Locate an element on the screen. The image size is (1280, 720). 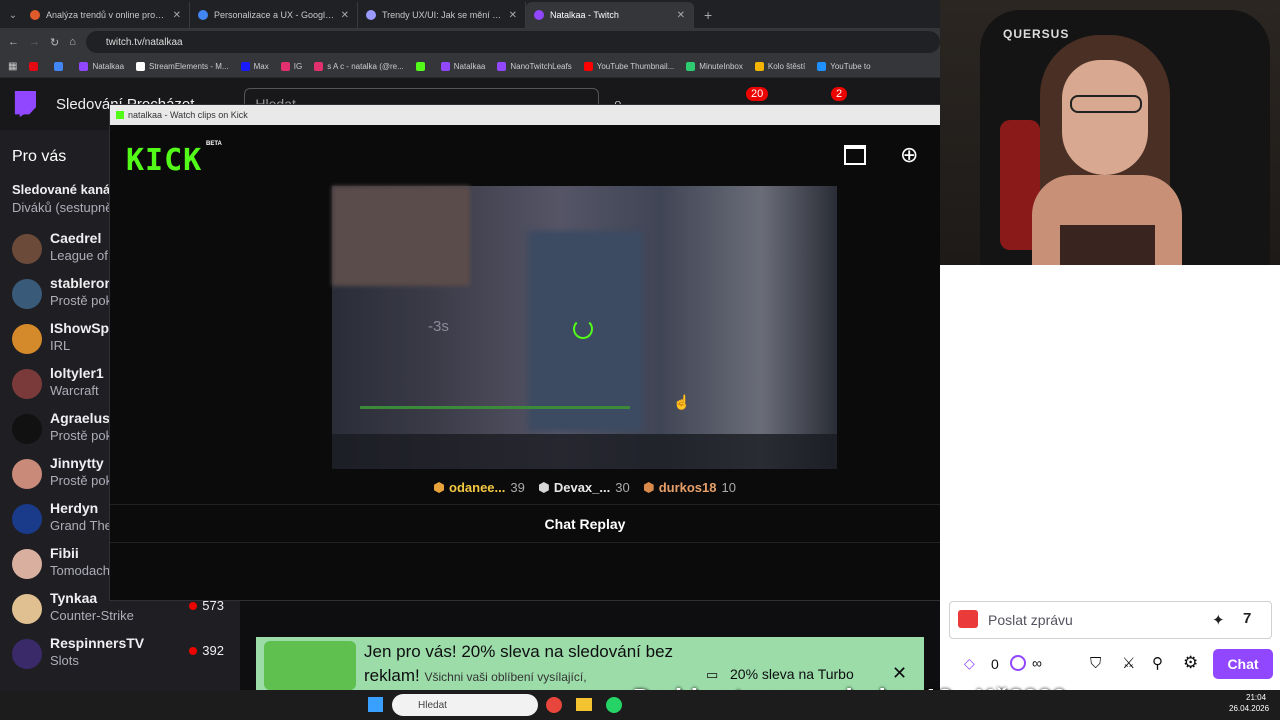
taskbar-date: 26.04.2026 is located at coordinates (1249, 708).